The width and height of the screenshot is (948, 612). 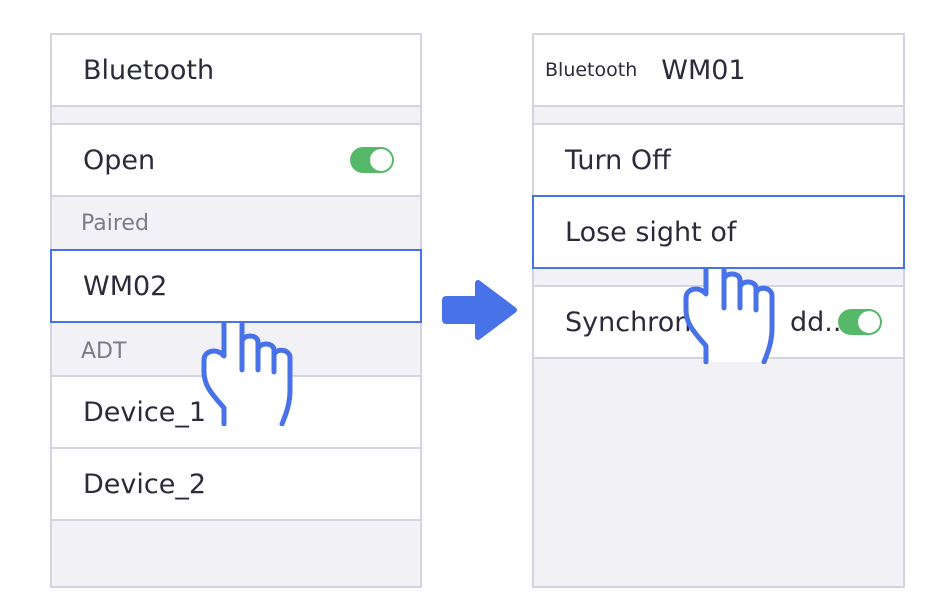 What do you see at coordinates (104, 351) in the screenshot?
I see `adt-section-text: ADT` at bounding box center [104, 351].